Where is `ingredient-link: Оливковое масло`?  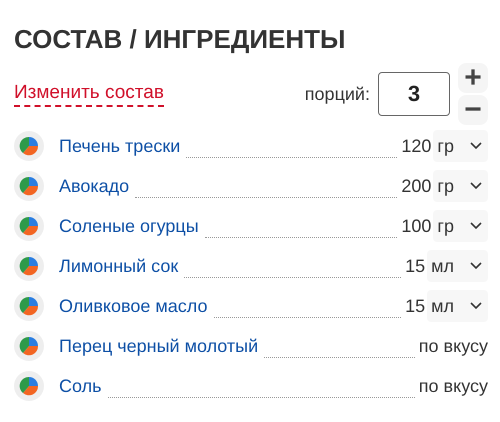
ingredient-link: Оливковое масло is located at coordinates (133, 306).